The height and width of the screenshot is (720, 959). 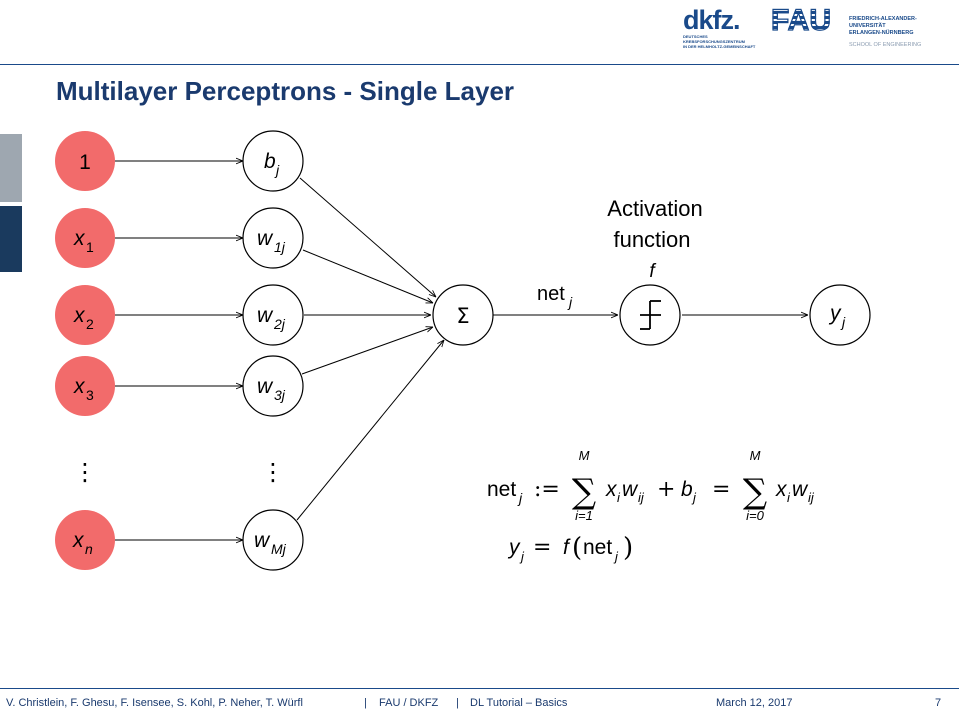 I want to click on input-node-x3-label: x, so click(x=79, y=386).